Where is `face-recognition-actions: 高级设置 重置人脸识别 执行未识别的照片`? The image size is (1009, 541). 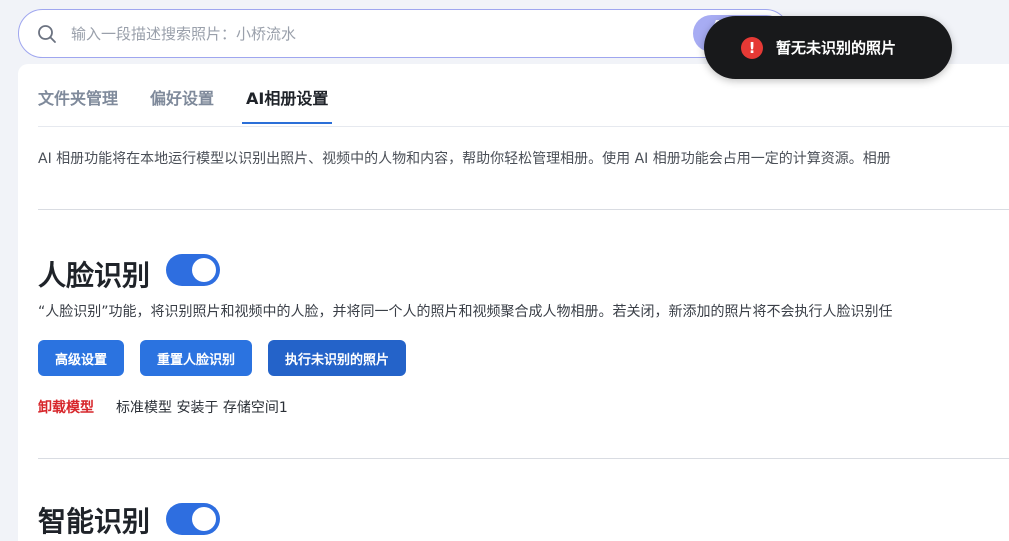 face-recognition-actions: 高级设置 重置人脸识别 执行未识别的照片 is located at coordinates (230, 358).